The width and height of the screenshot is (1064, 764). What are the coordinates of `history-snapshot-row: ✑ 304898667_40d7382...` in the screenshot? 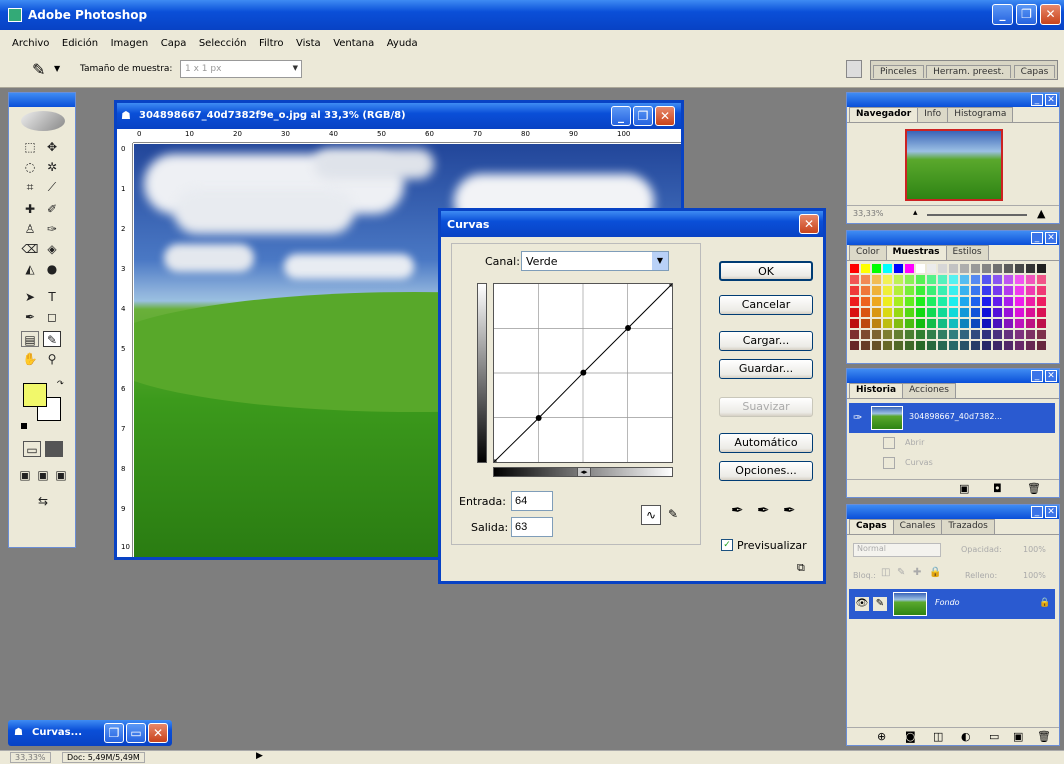 It's located at (952, 418).